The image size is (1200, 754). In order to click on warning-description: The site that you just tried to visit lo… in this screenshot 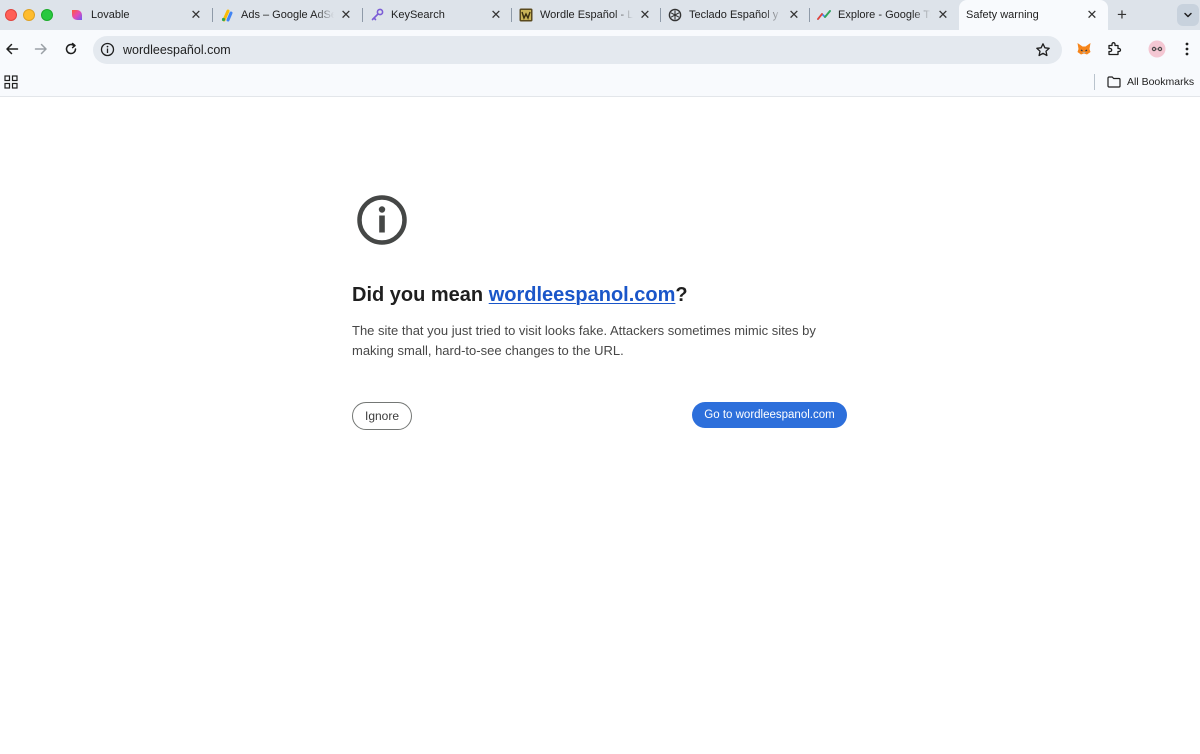, I will do `click(584, 340)`.